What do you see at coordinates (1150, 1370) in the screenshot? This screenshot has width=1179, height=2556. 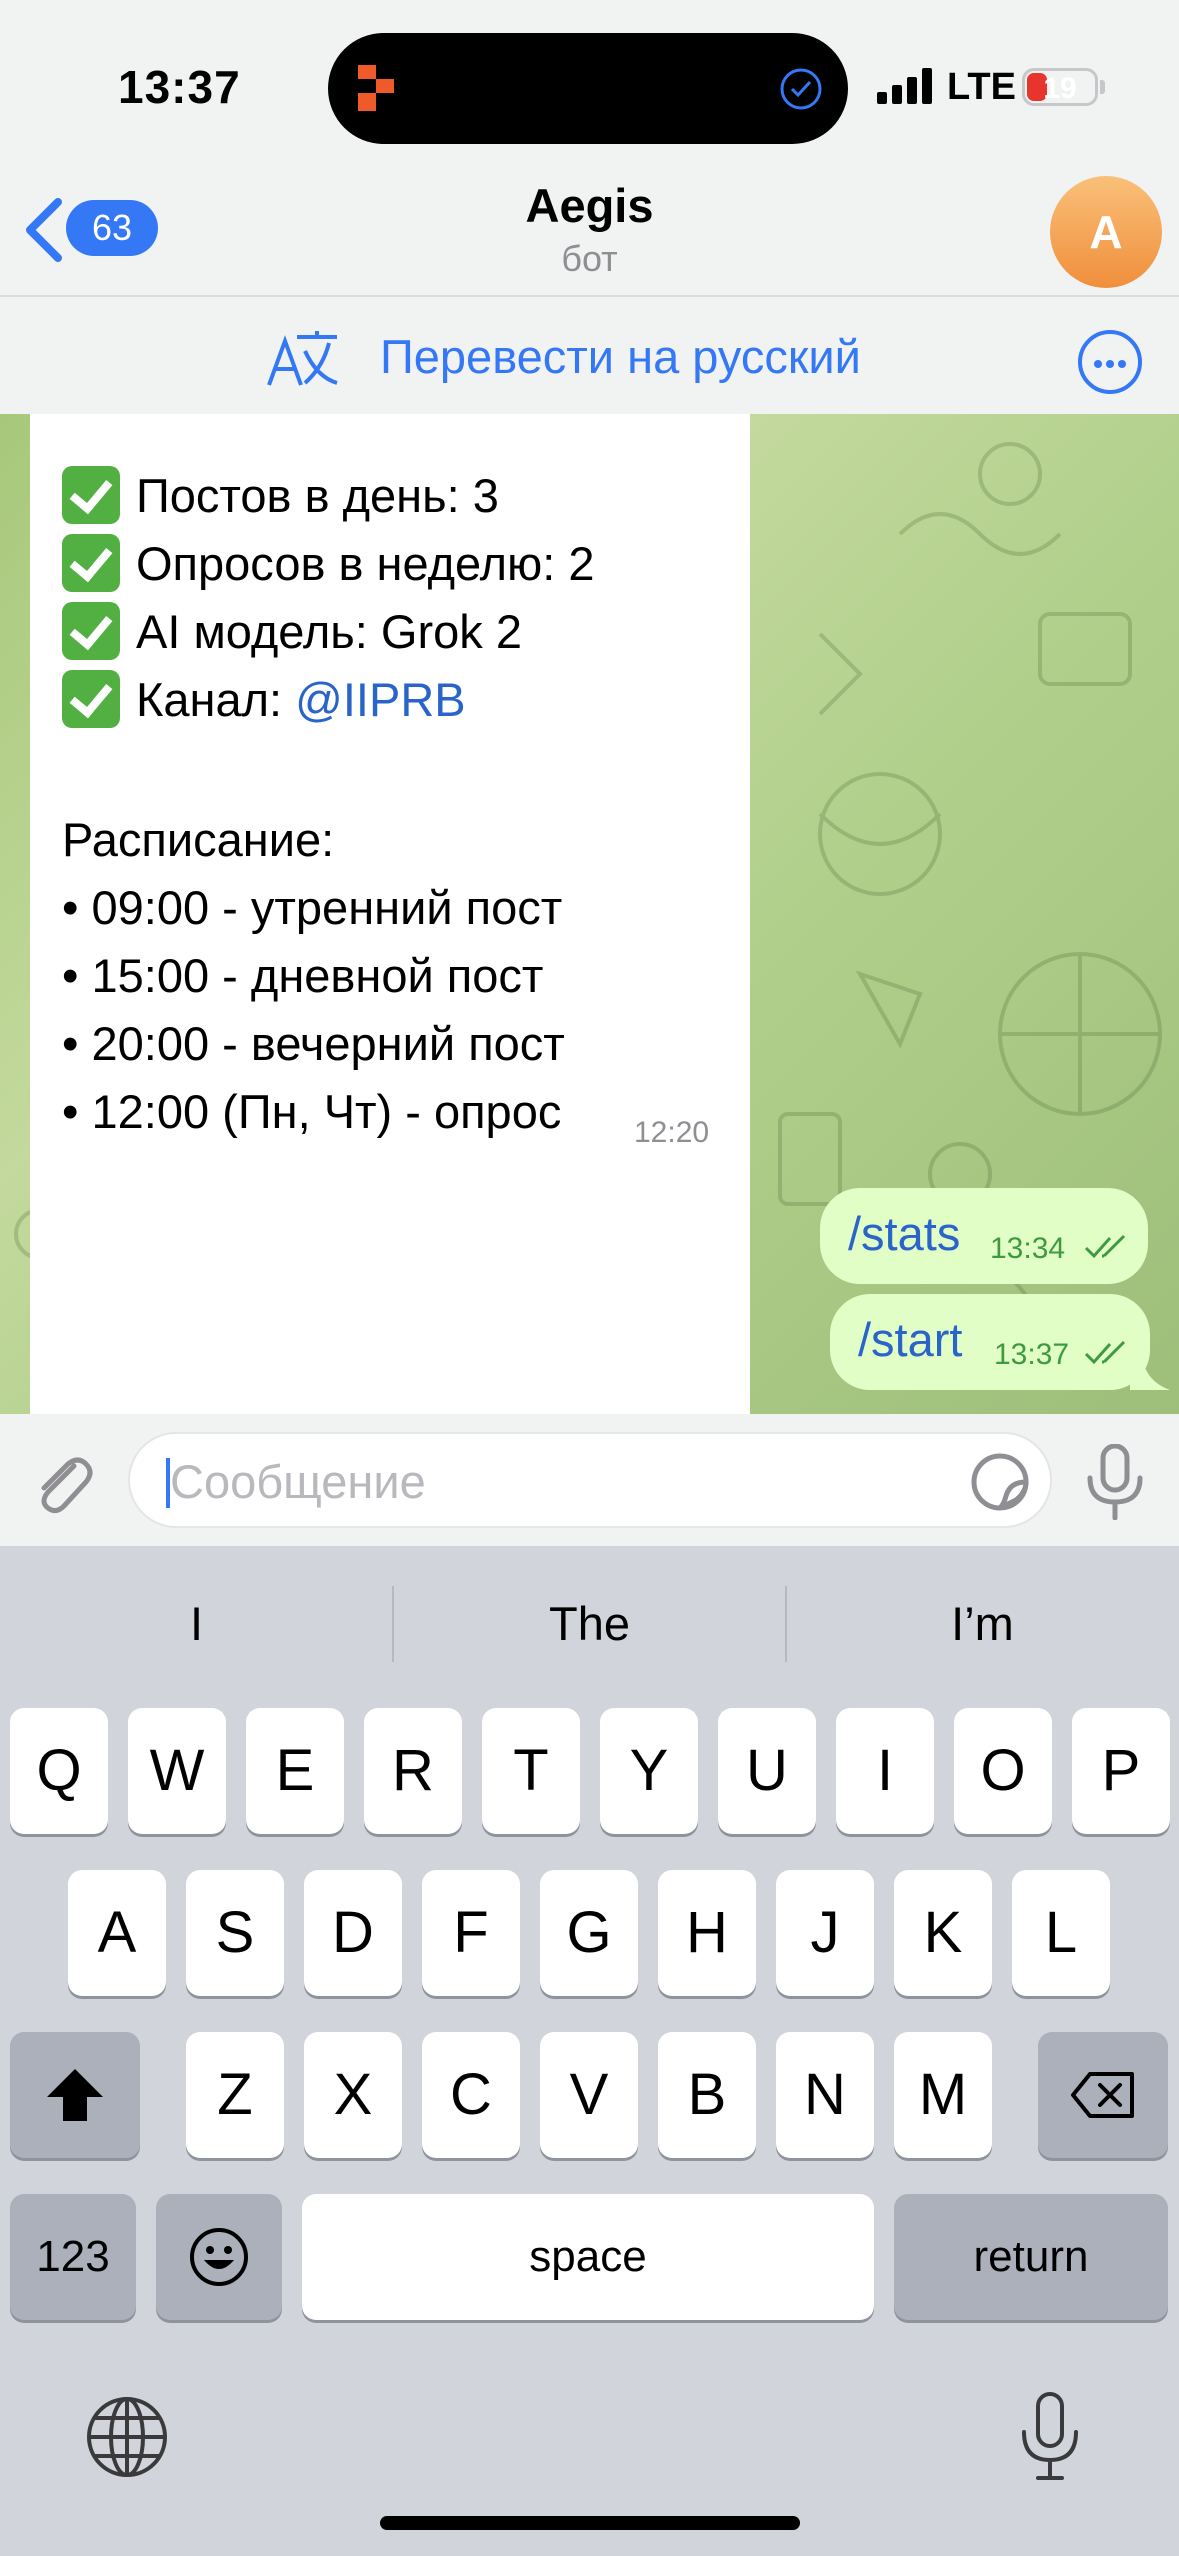 I see `message-tail` at bounding box center [1150, 1370].